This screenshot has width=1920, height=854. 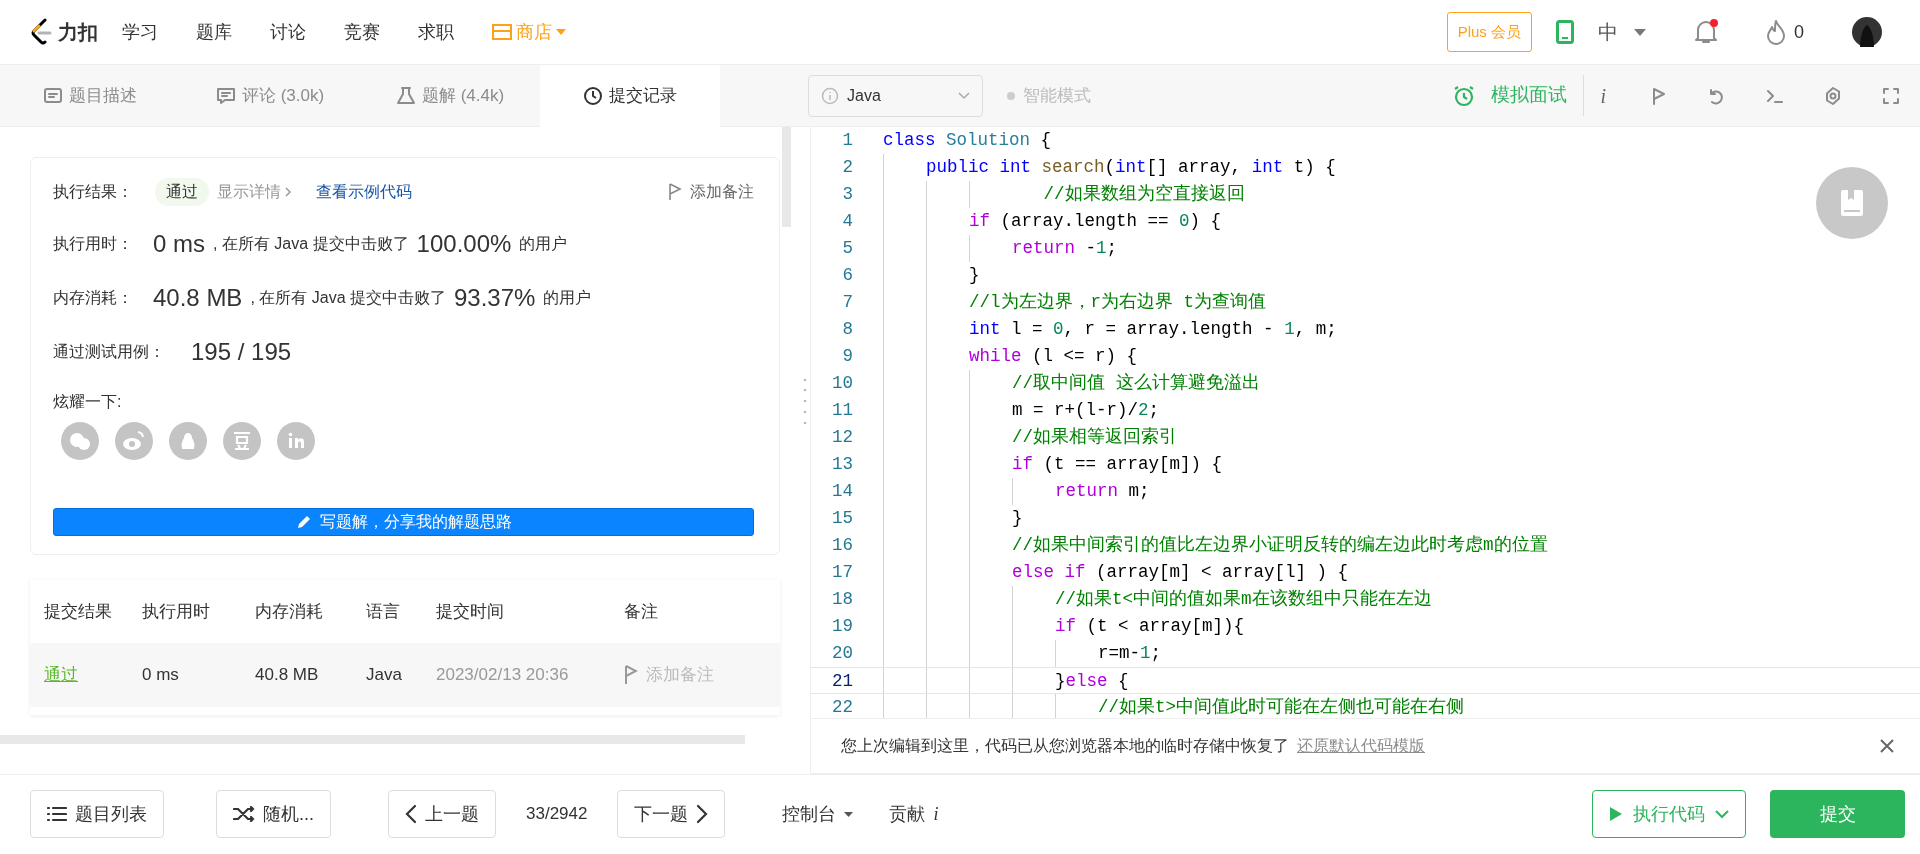 I want to click on code-line: 9 while (l <= r) {, so click(x=1365, y=356).